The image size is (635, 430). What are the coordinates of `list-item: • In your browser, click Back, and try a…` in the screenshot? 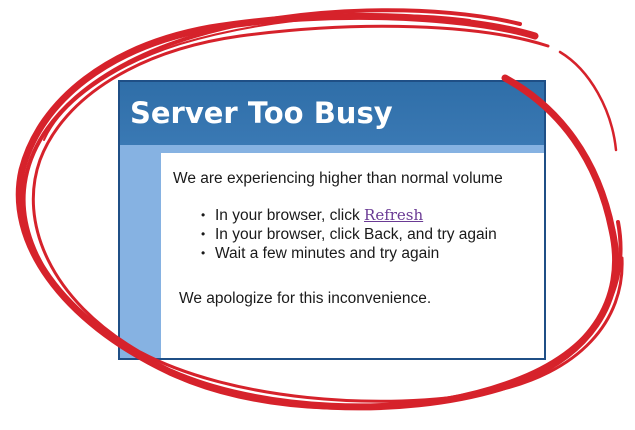 It's located at (349, 234).